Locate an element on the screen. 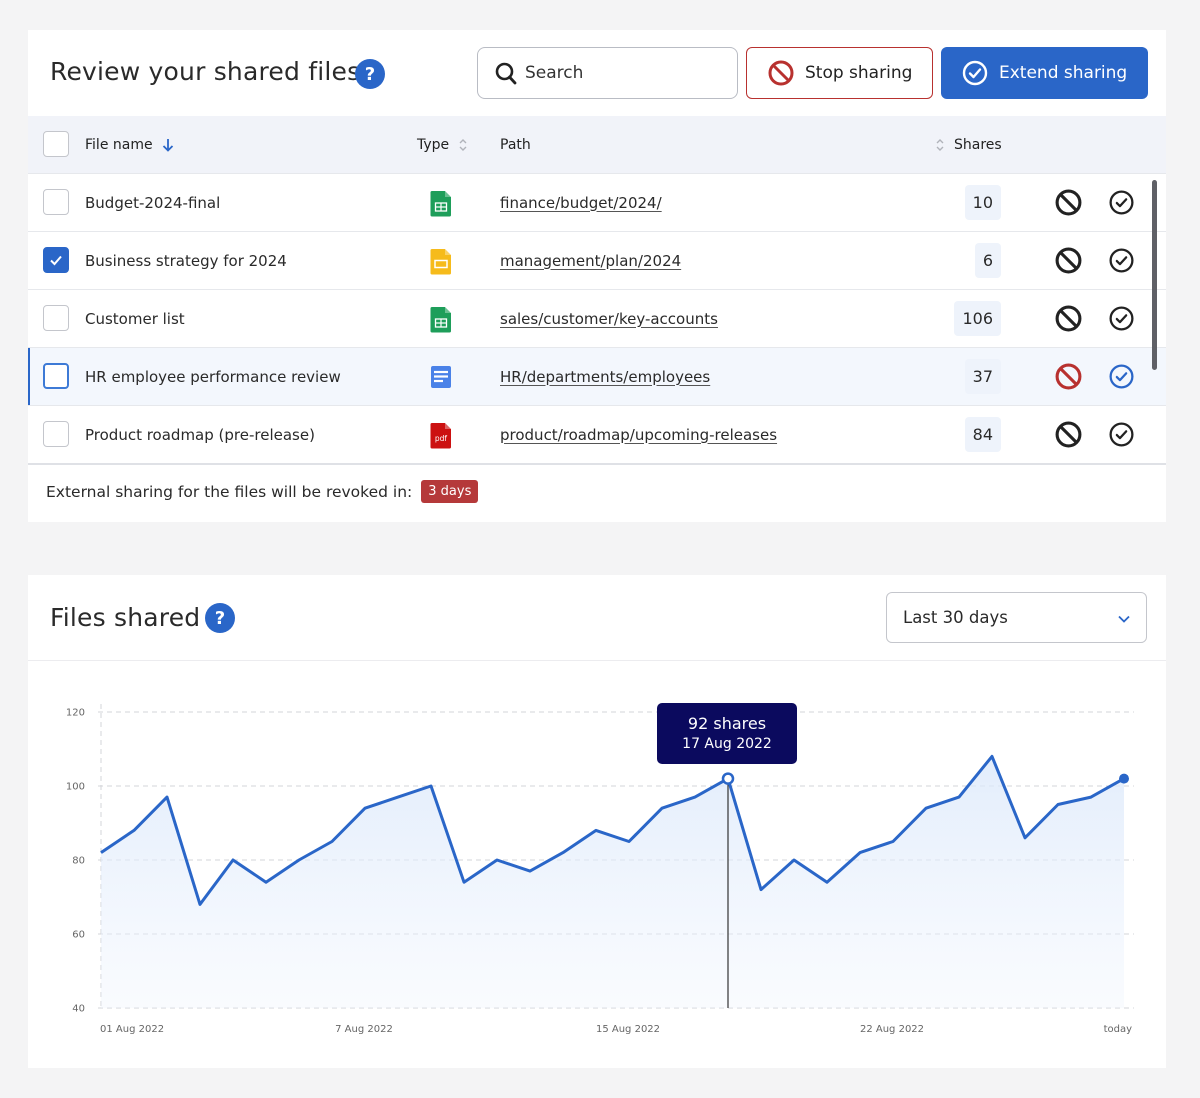 The image size is (1200, 1098). search-box is located at coordinates (607, 73).